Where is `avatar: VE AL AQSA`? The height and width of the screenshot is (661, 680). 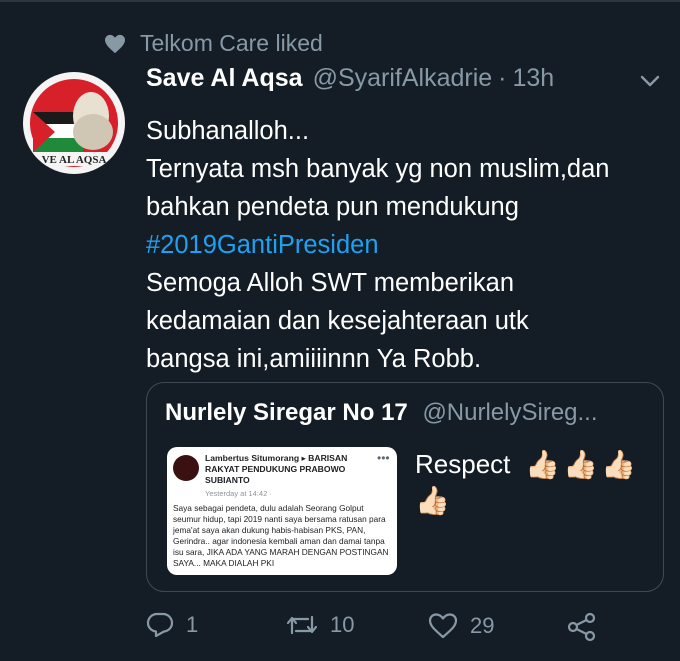
avatar: VE AL AQSA is located at coordinates (74, 123).